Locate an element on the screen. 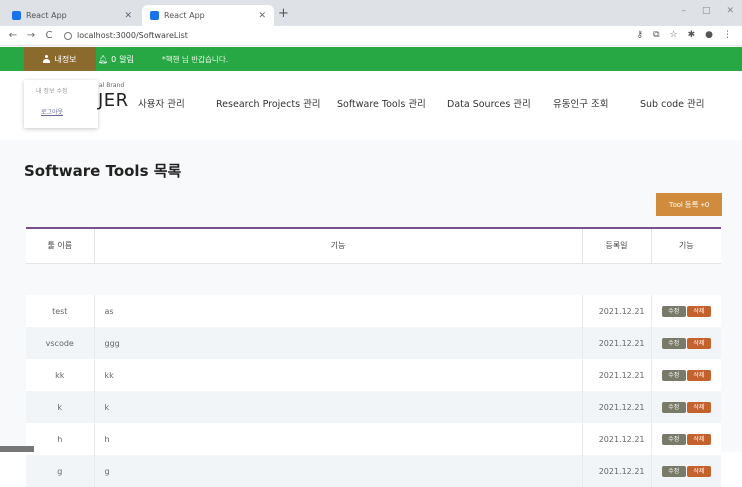 The image size is (742, 487). toolbar-icons: ⚷ ⧉ ☆ ✱ ● ⋮ is located at coordinates (684, 35).